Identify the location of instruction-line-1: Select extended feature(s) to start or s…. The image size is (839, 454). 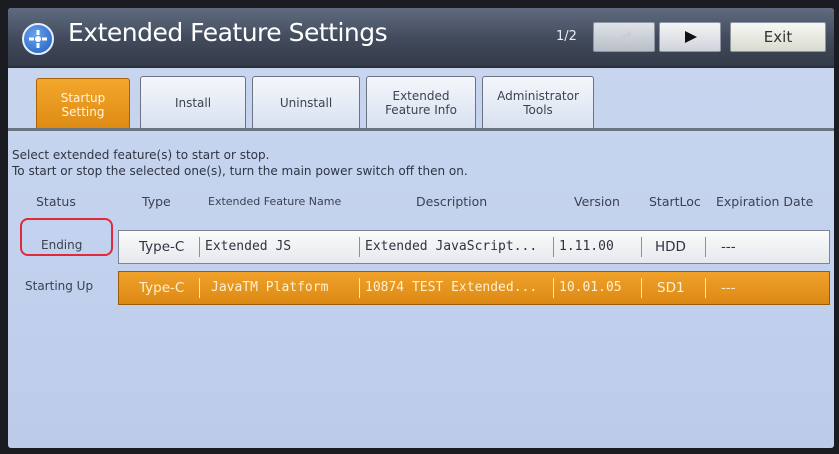
(141, 155).